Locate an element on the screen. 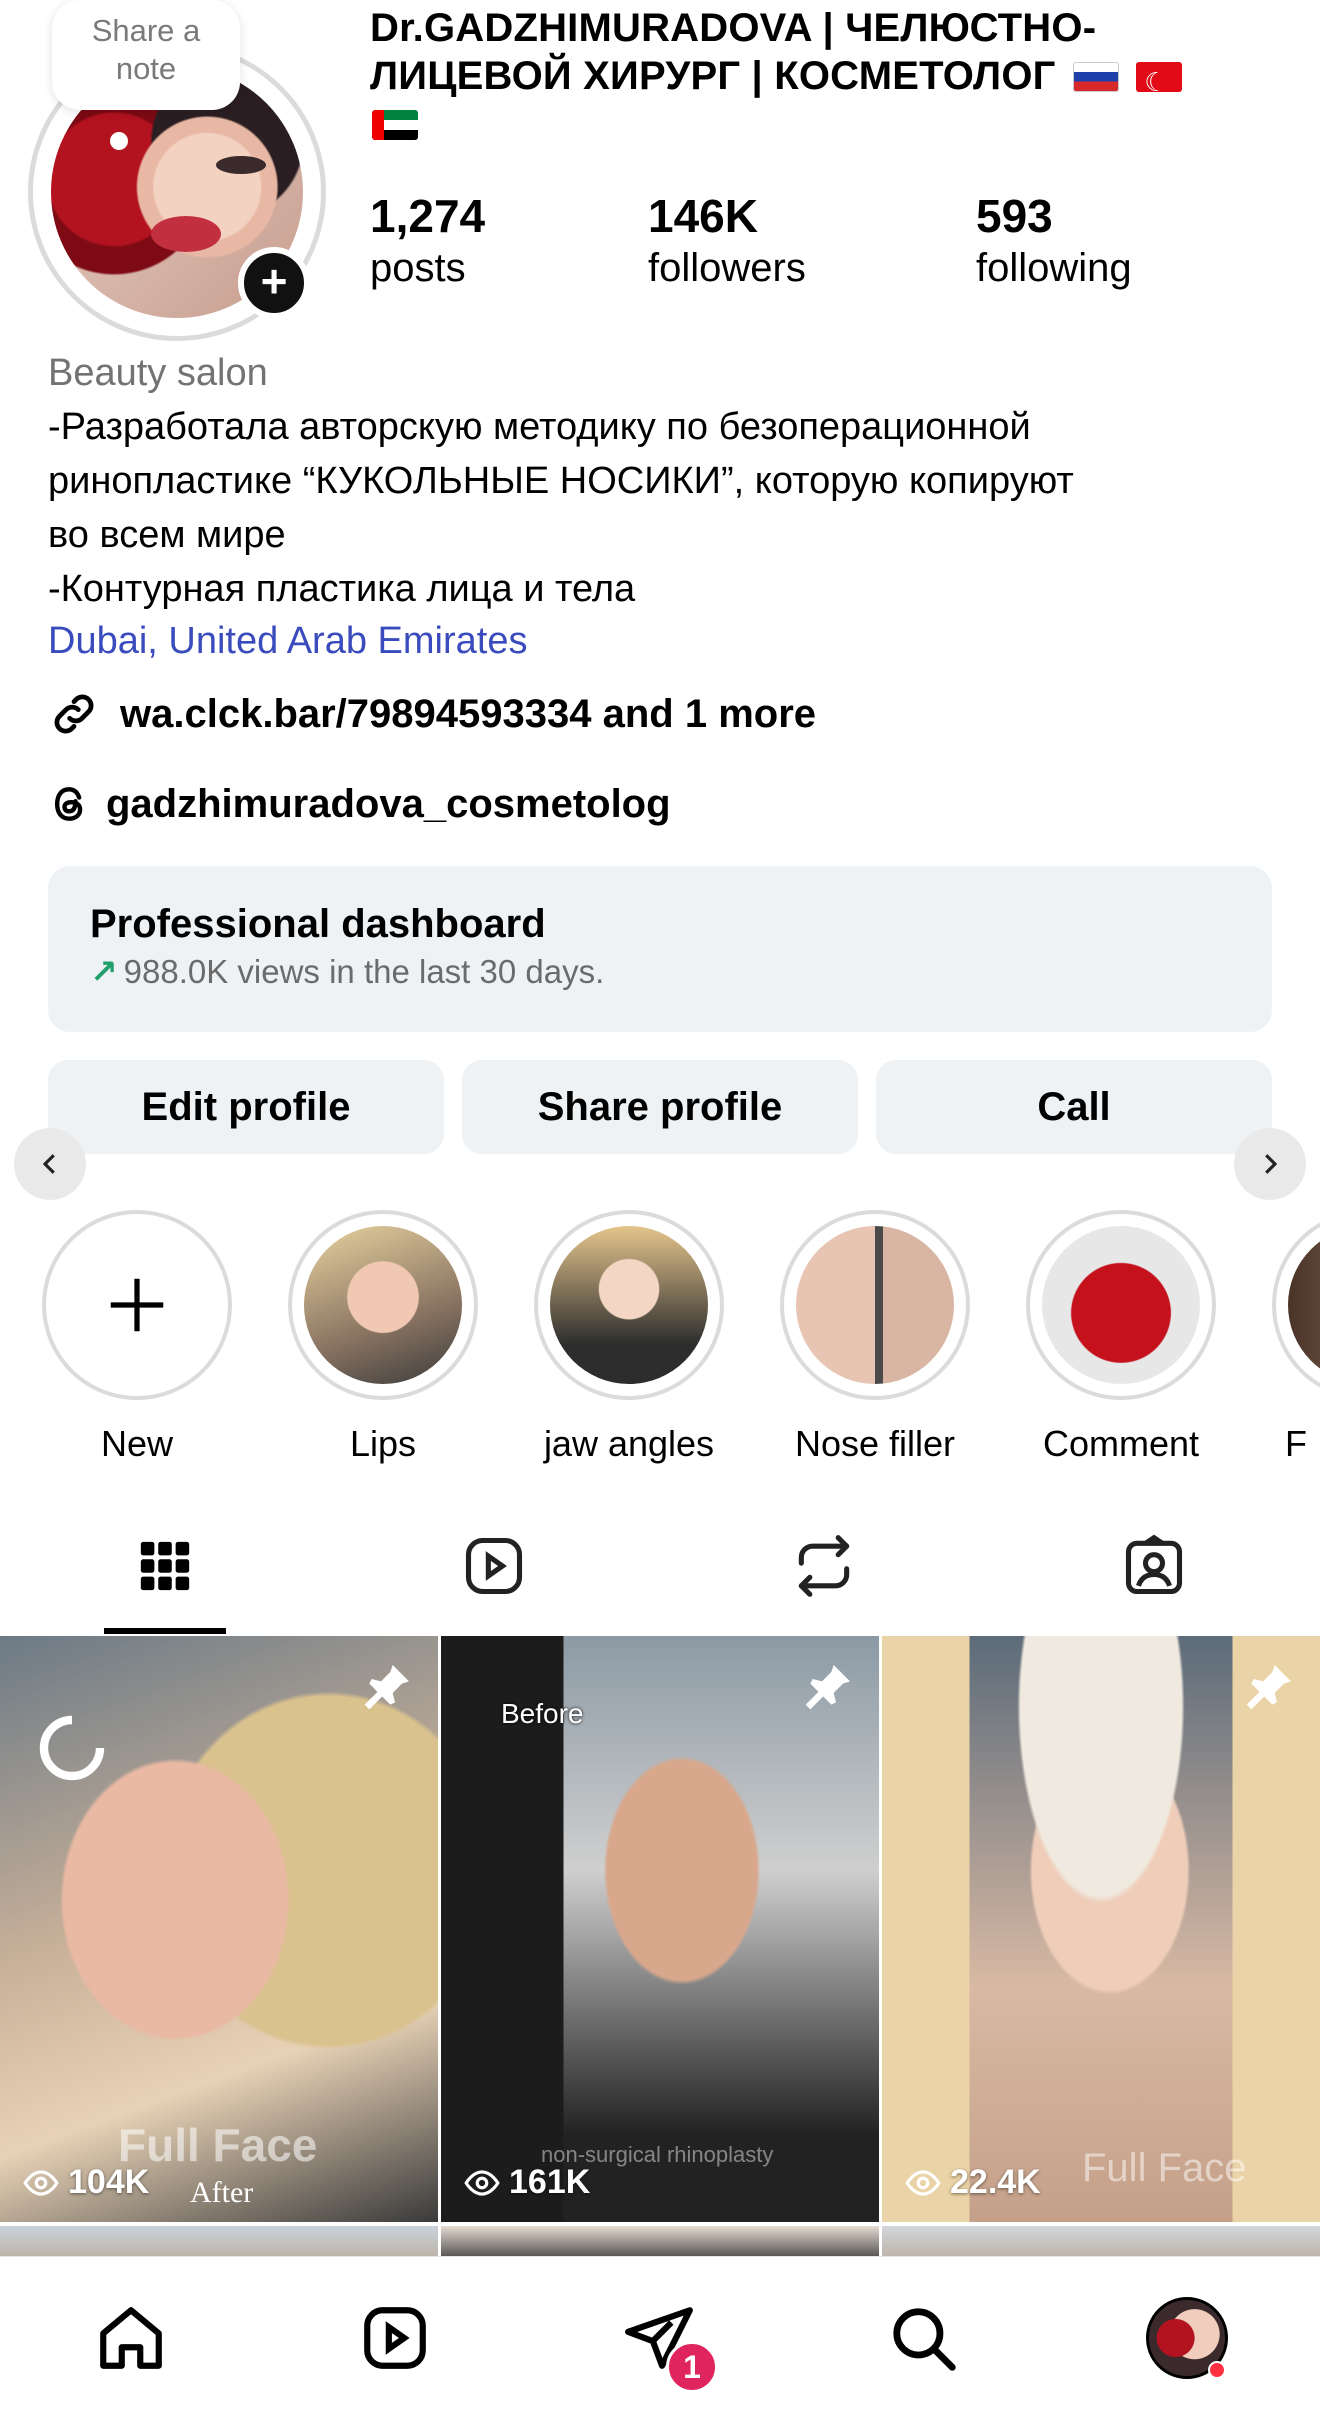  post-views: 104K is located at coordinates (85, 2182).